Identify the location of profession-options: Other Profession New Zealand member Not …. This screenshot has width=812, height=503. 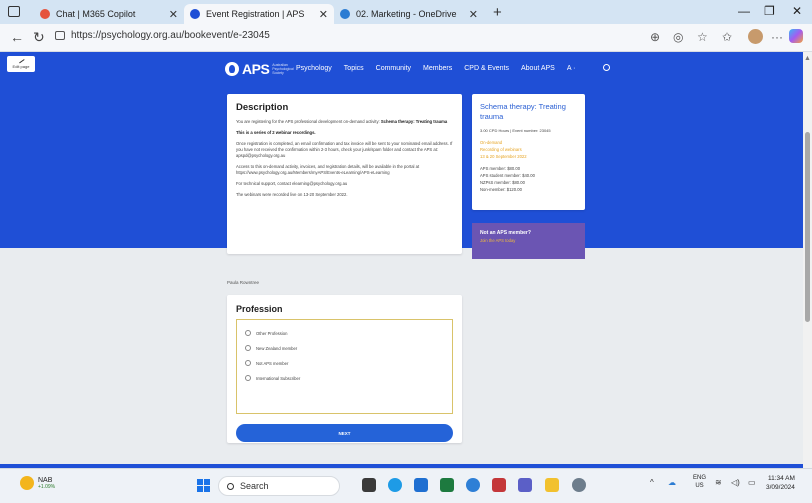
(344, 366).